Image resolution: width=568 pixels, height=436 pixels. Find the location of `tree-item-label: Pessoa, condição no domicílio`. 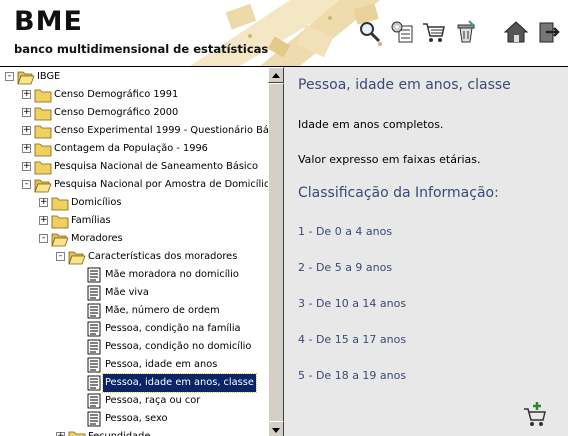

tree-item-label: Pessoa, condição no domicílio is located at coordinates (178, 347).